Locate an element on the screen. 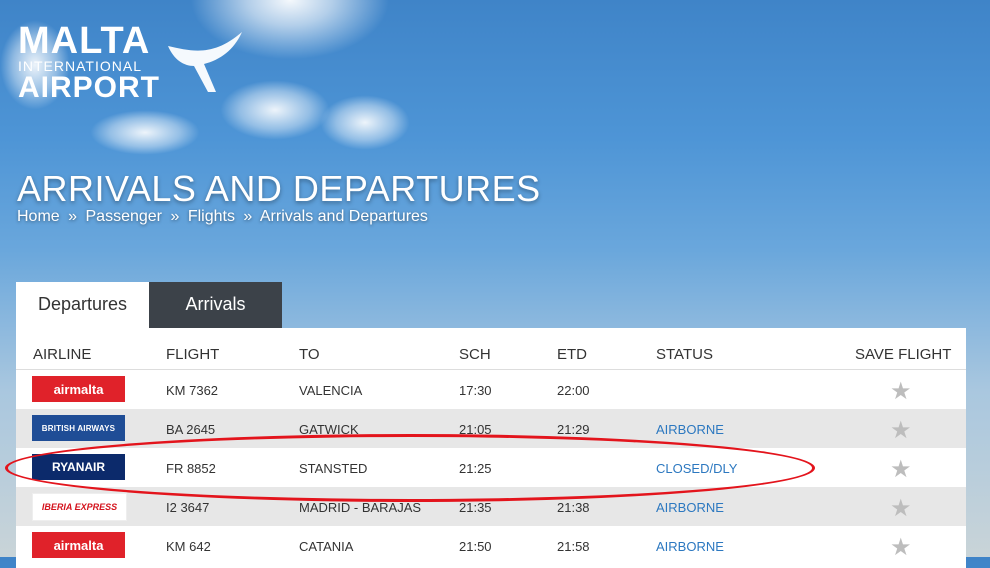 This screenshot has width=990, height=568. cell-to: MADRID - BARAJAS is located at coordinates (360, 507).